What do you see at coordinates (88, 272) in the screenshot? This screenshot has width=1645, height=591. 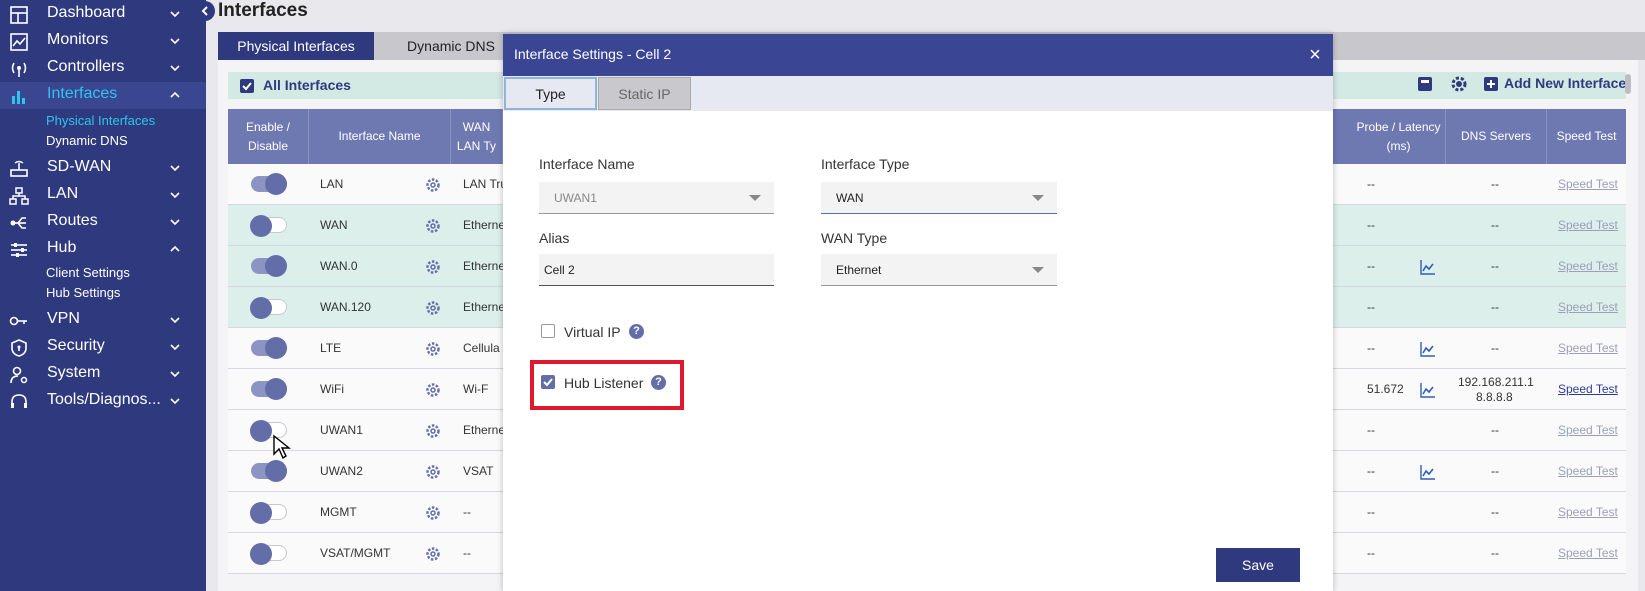 I see `sidebar-sub-client-settings: Client Settings` at bounding box center [88, 272].